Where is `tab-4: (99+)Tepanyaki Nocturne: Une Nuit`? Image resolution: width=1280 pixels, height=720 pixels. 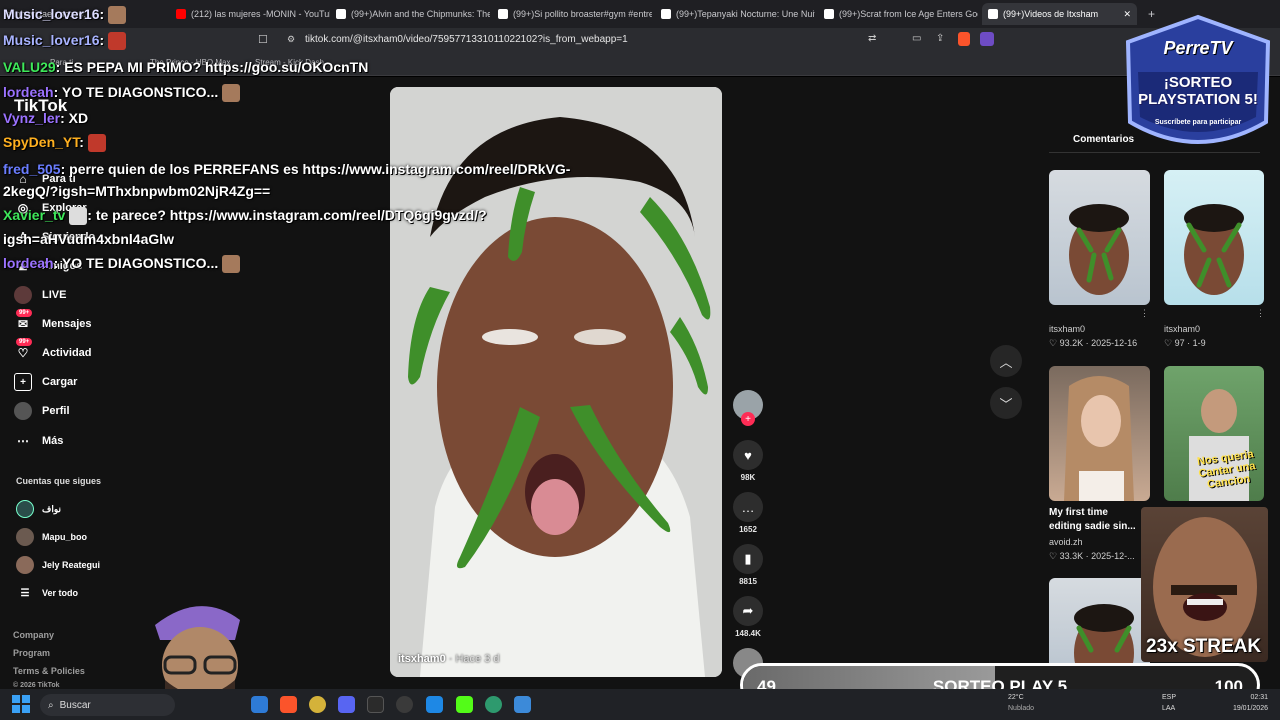 tab-4: (99+)Tepanyaki Nocturne: Une Nuit is located at coordinates (735, 14).